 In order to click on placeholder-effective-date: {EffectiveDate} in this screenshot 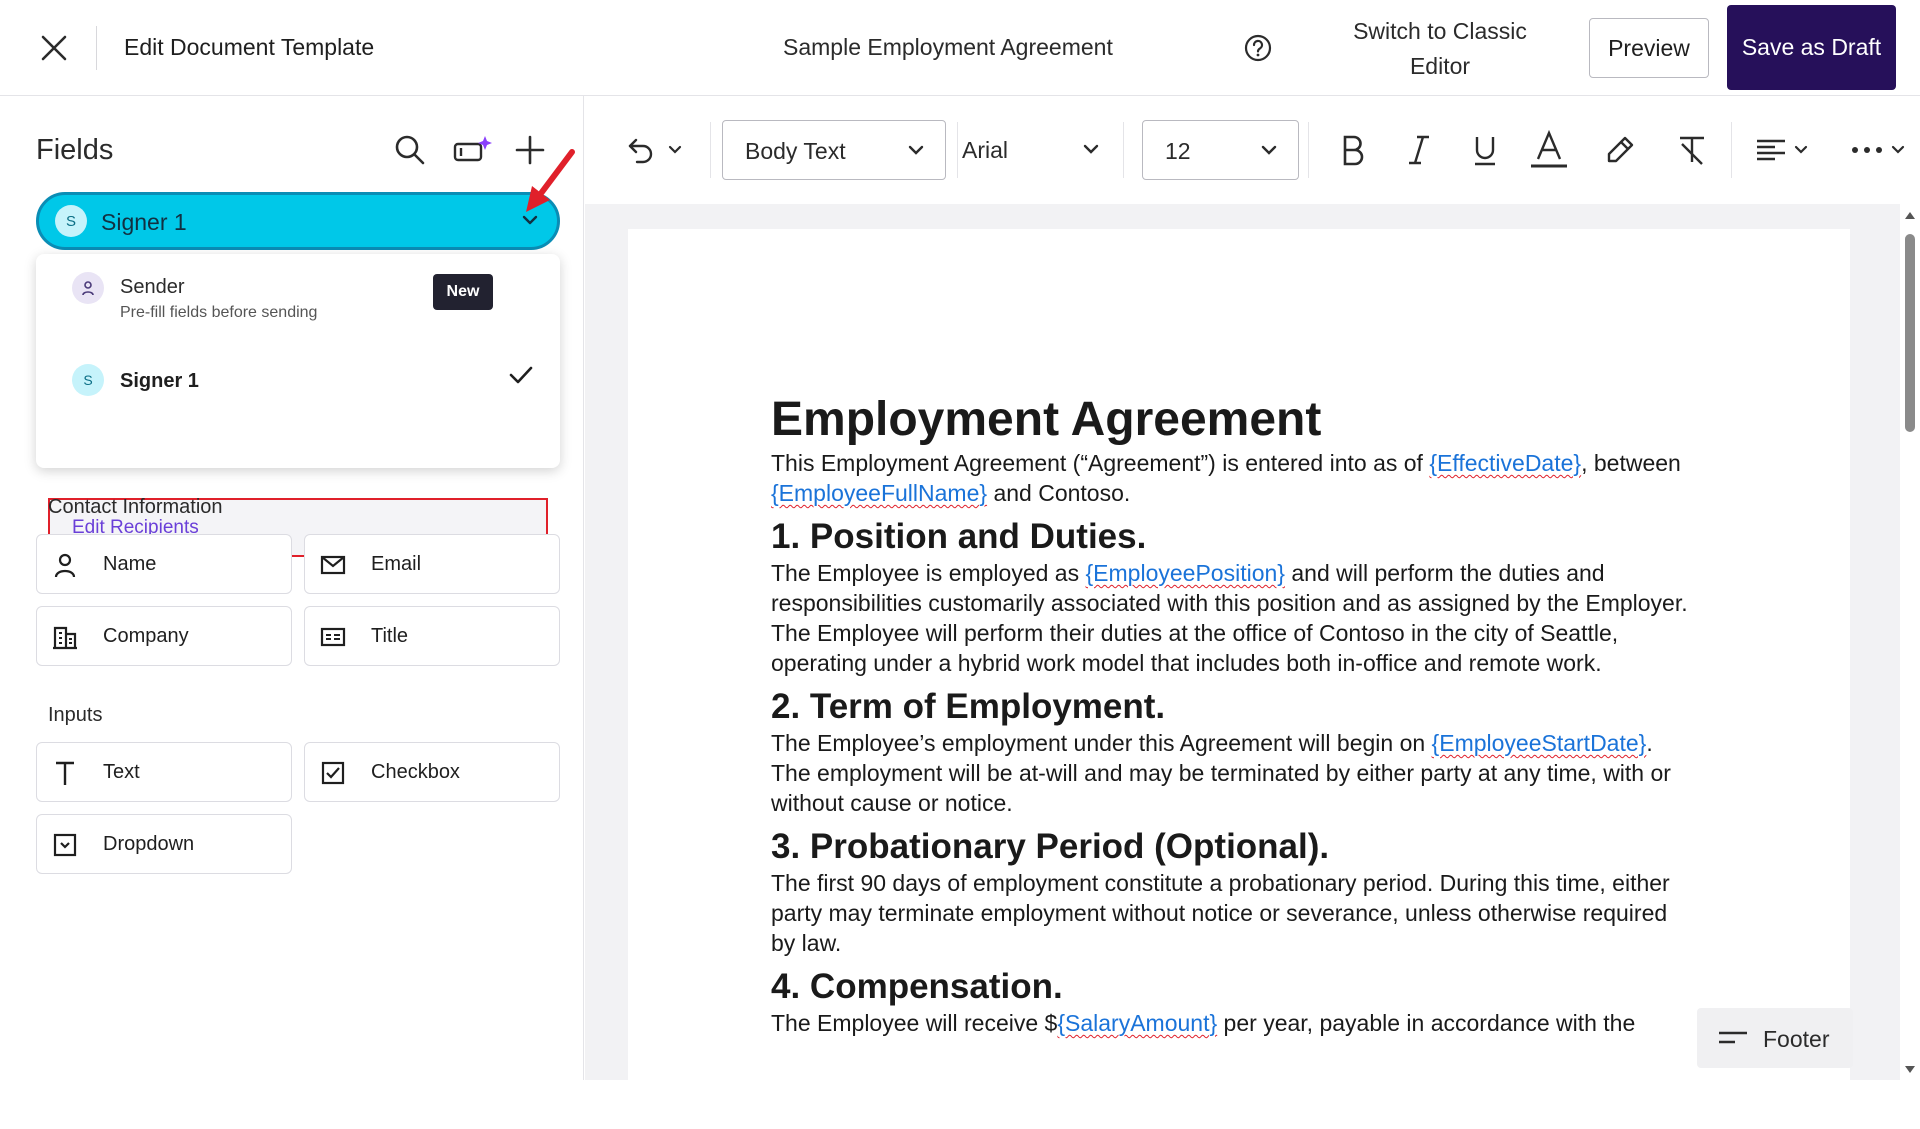, I will do `click(1505, 463)`.